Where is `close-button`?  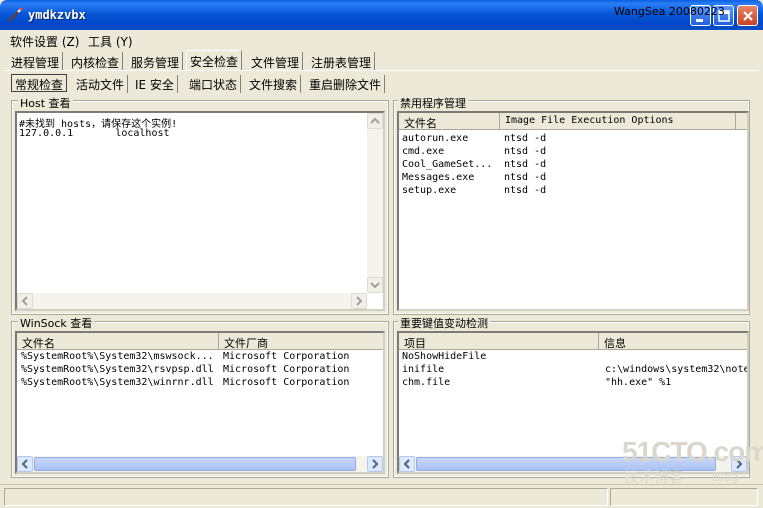 close-button is located at coordinates (747, 15).